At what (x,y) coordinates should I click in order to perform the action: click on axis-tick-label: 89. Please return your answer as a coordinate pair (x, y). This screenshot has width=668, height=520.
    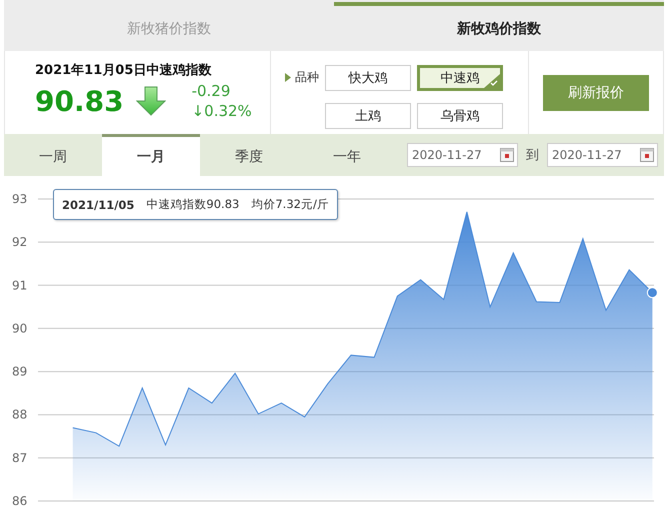
    Looking at the image, I should click on (20, 371).